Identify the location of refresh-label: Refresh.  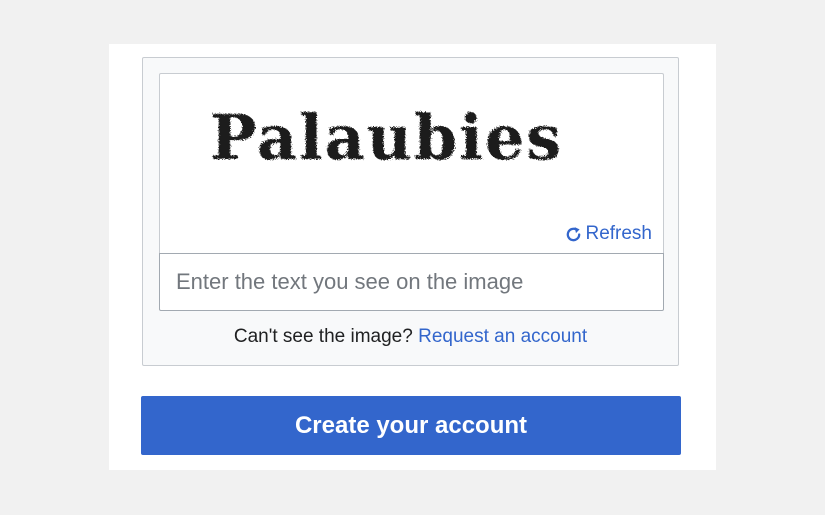
(618, 233).